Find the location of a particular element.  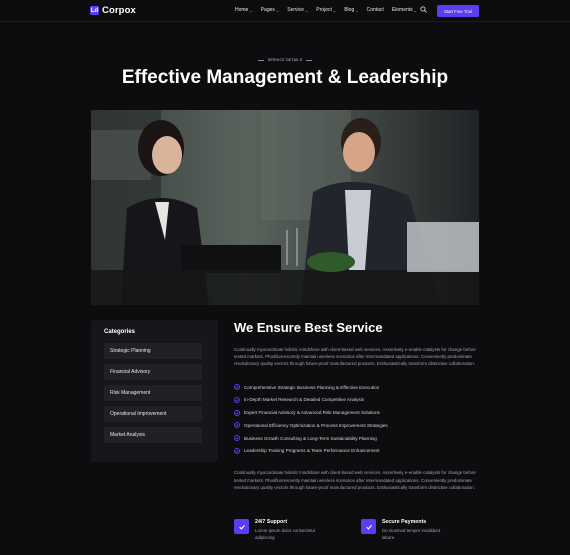

category-risk-management: Risk Management is located at coordinates (153, 393).